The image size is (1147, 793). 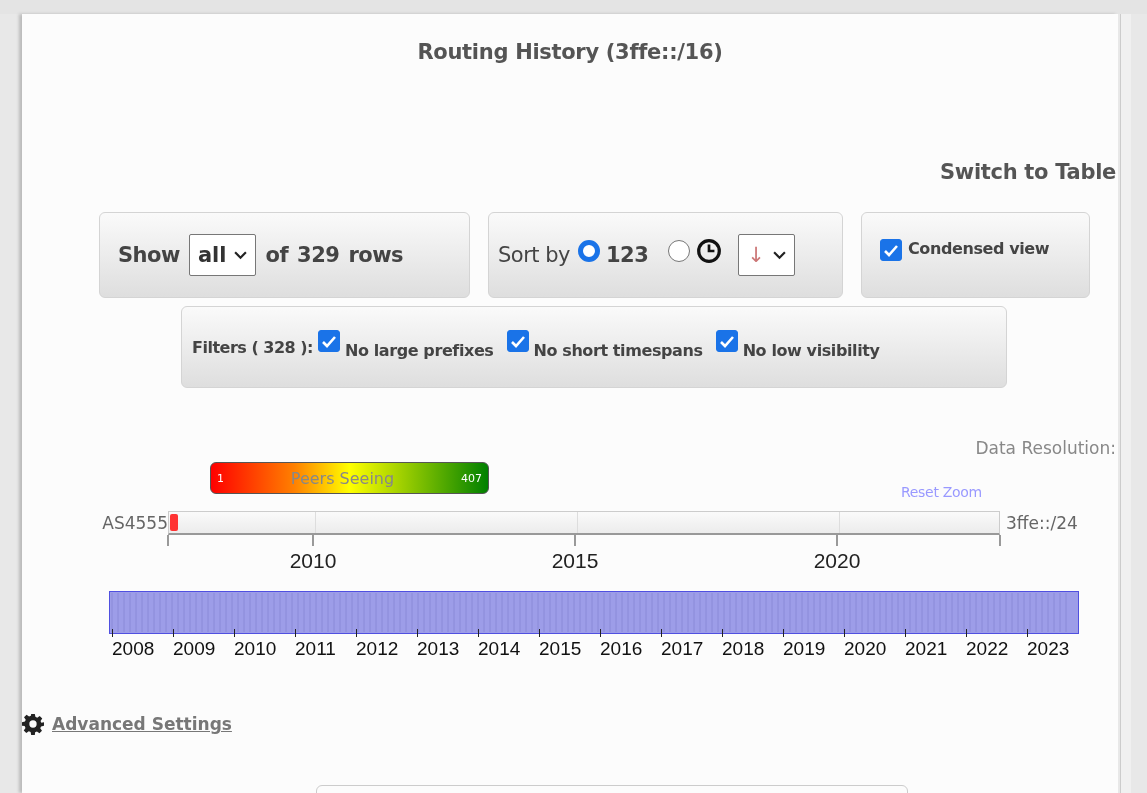 What do you see at coordinates (195, 649) in the screenshot?
I see `year-label: 2009` at bounding box center [195, 649].